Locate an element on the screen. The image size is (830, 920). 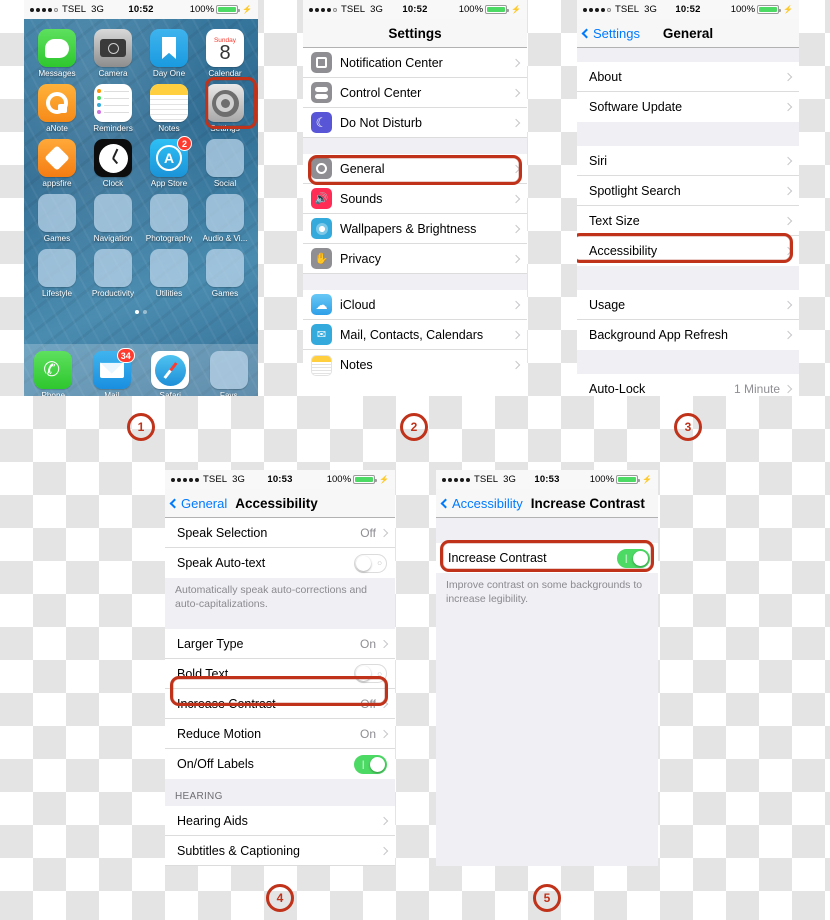
general-list-4: Auto-Lock 1 Minute is located at coordinates (688, 385).